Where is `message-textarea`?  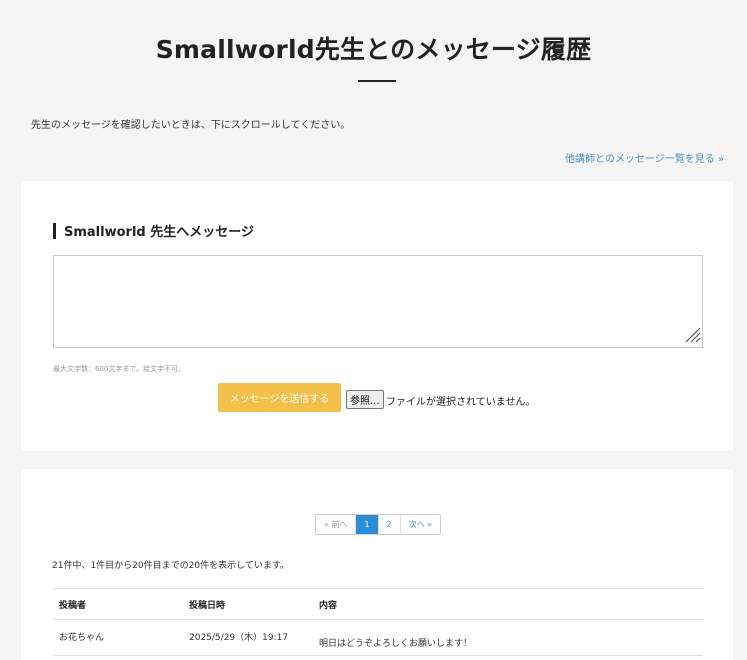 message-textarea is located at coordinates (378, 301).